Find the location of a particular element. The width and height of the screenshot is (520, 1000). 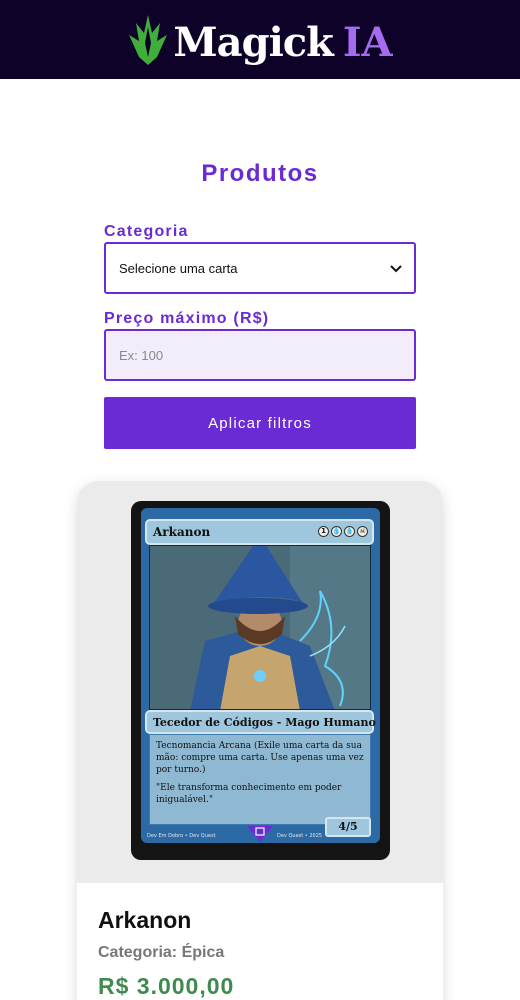

max-price-input: Ex: 100 is located at coordinates (260, 355).